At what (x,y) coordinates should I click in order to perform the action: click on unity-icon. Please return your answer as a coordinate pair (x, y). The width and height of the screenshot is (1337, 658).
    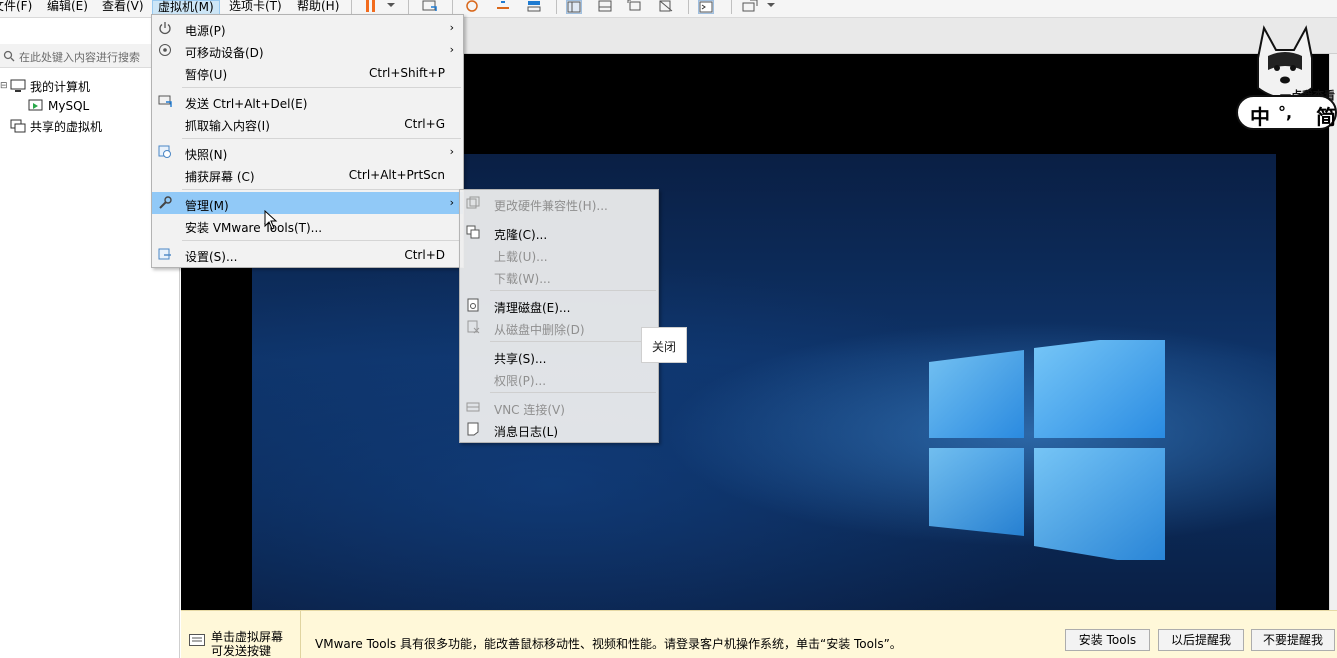
    Looking at the image, I should click on (666, 7).